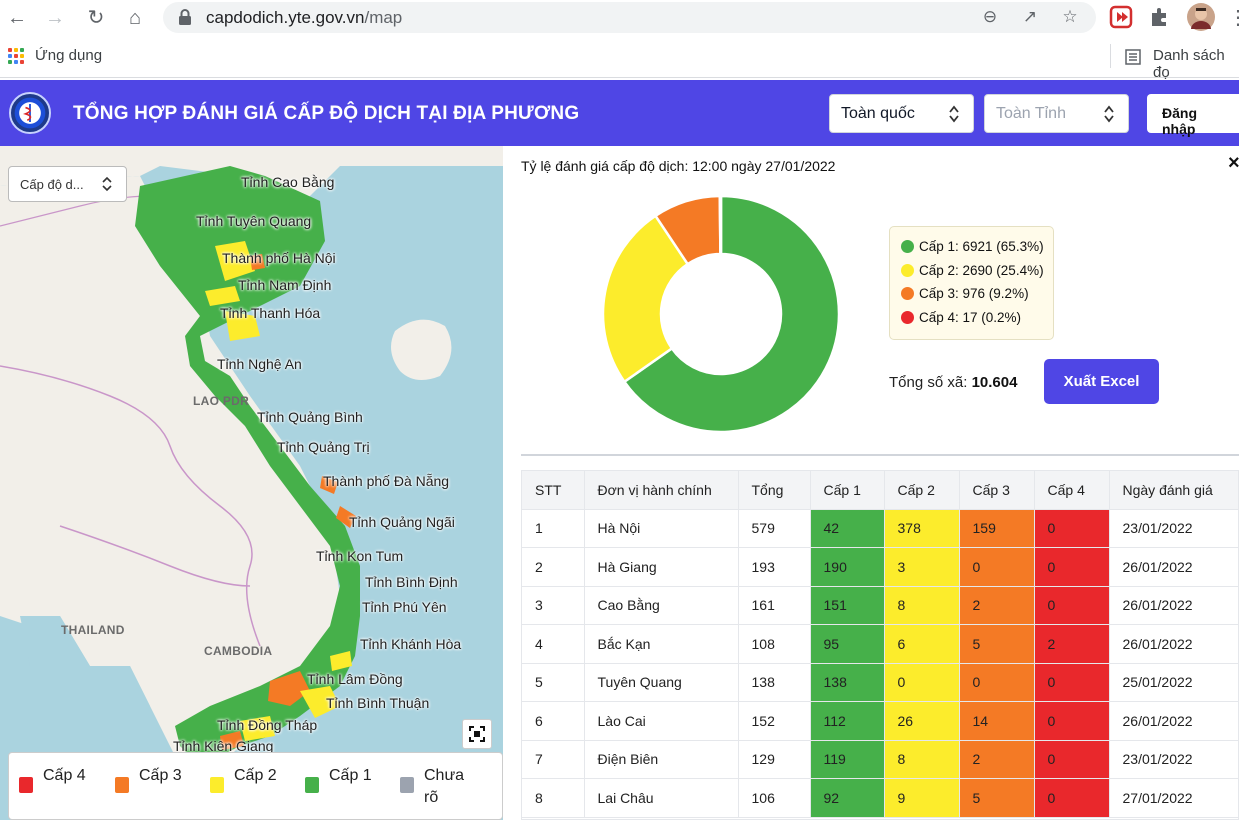  What do you see at coordinates (553, 605) in the screenshot?
I see `table-cell: 3` at bounding box center [553, 605].